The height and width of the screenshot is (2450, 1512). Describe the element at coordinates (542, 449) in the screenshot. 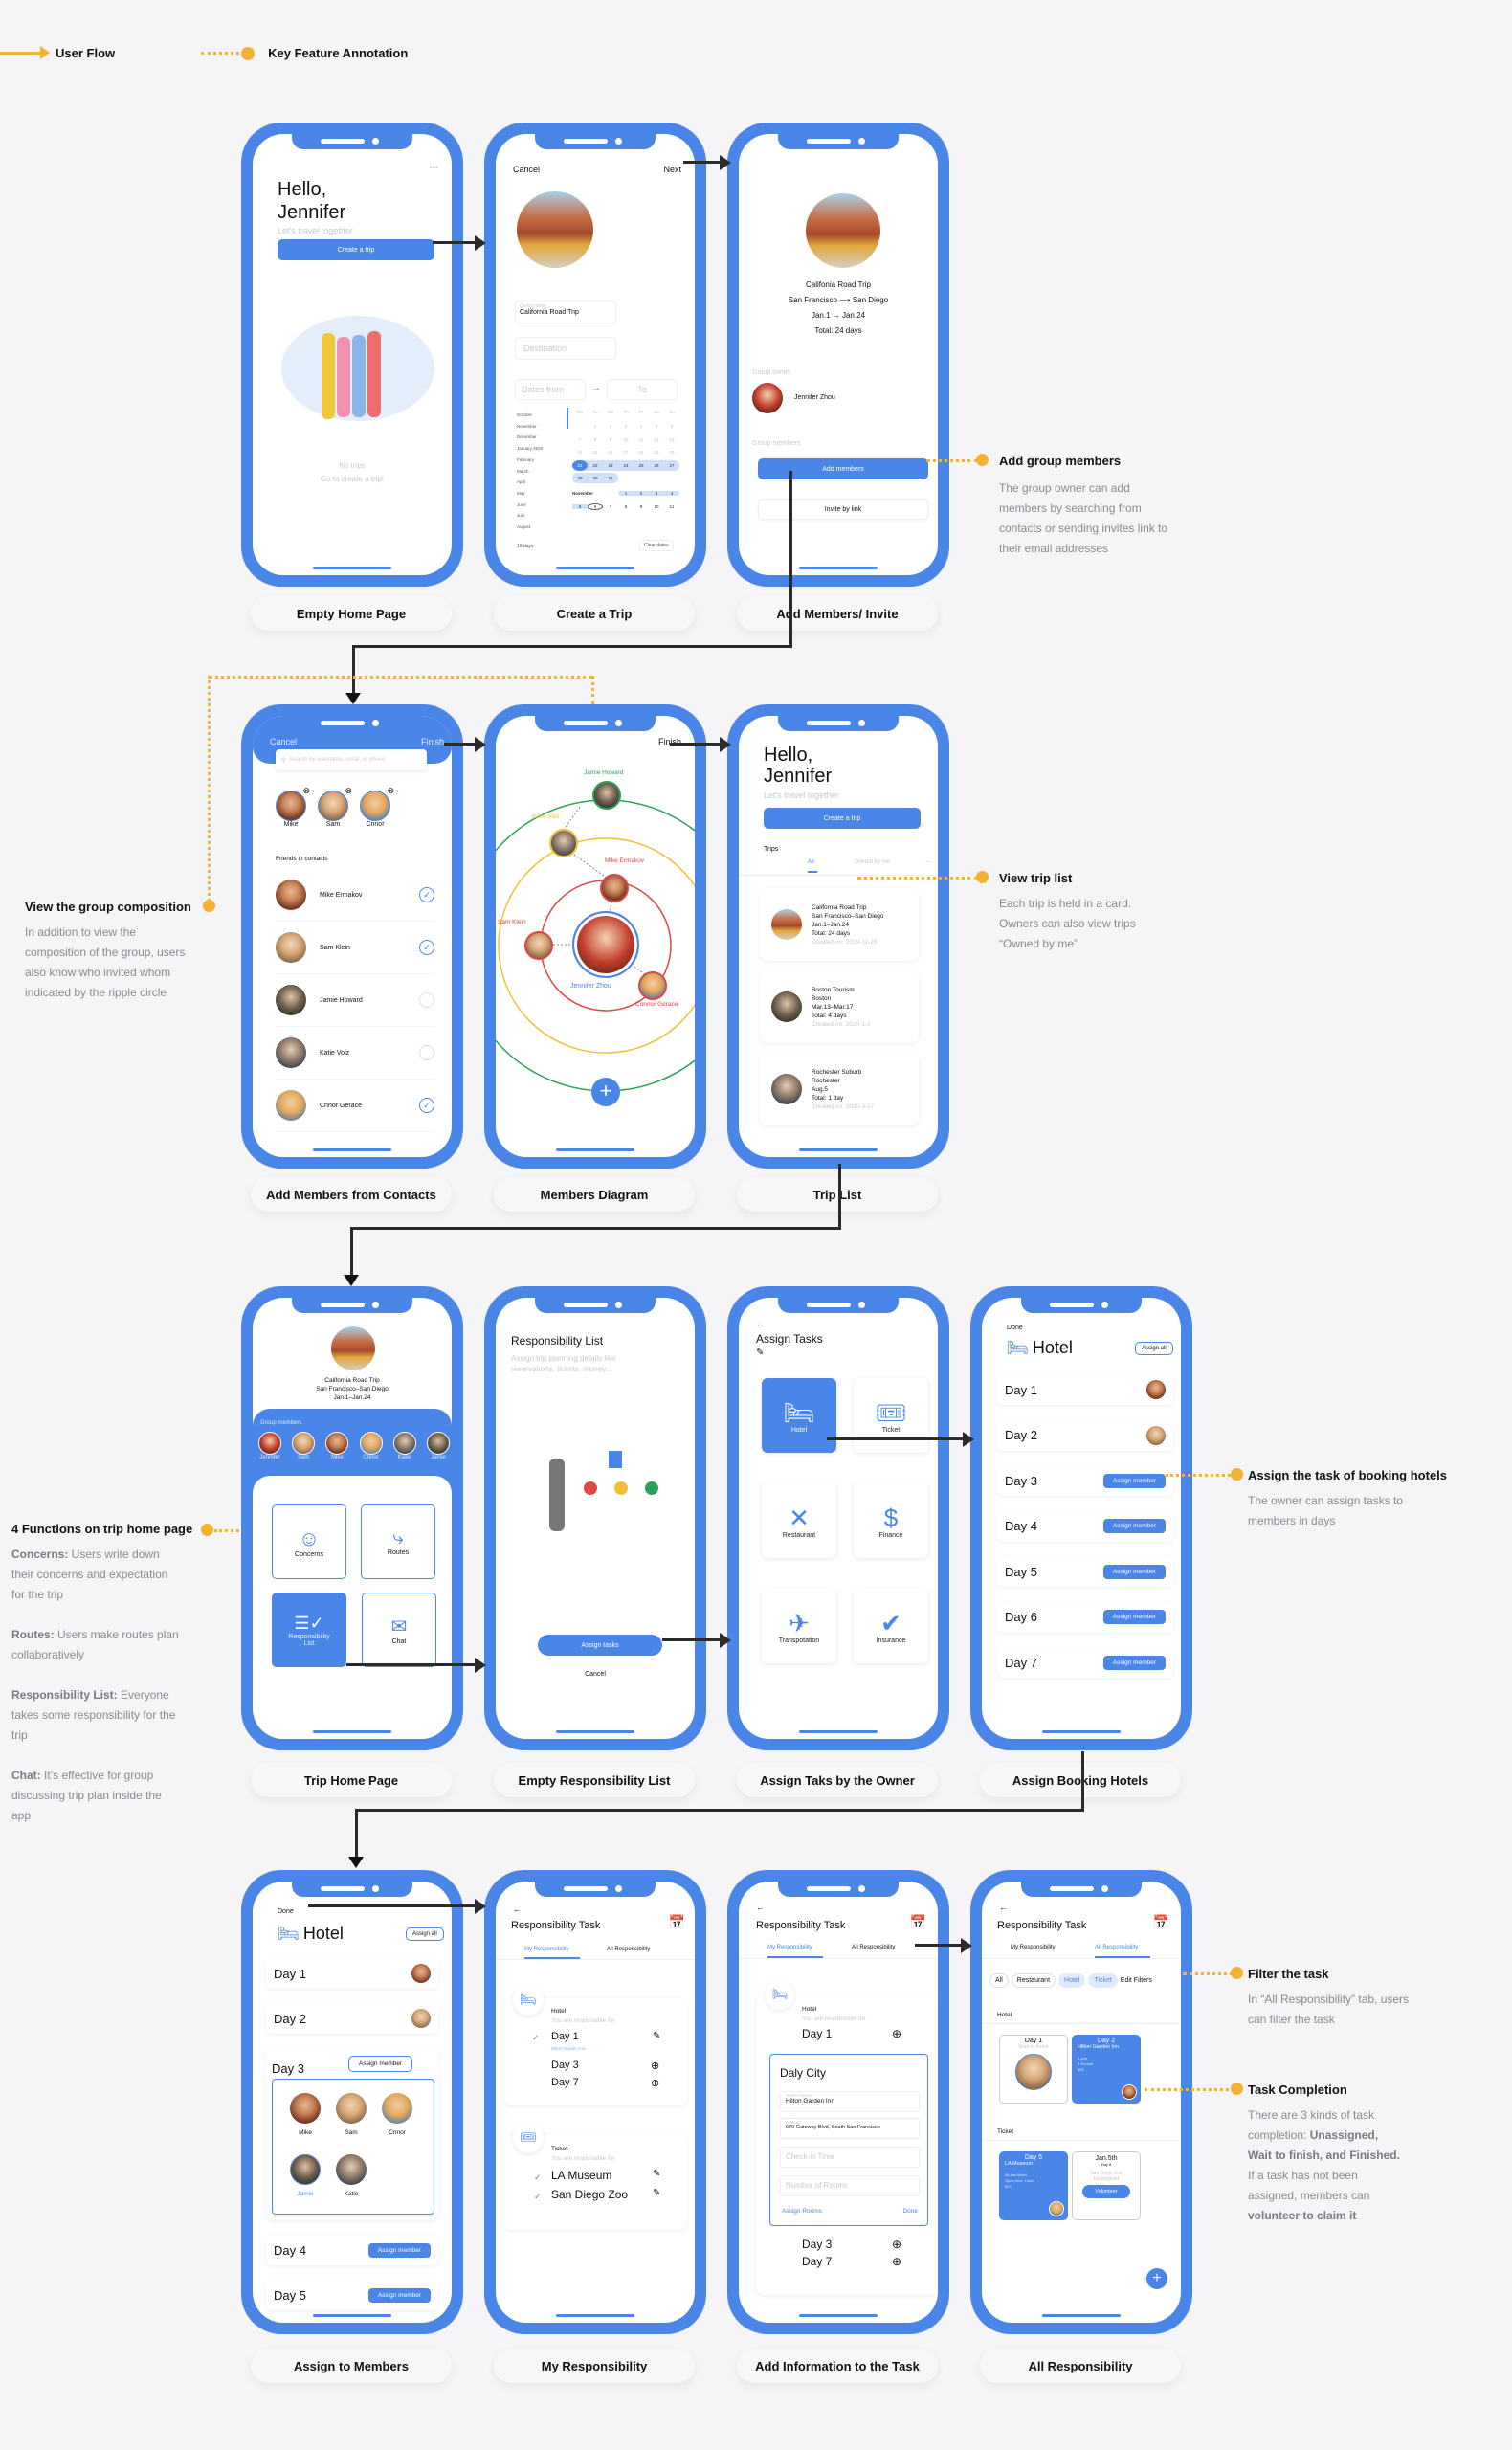

I see `month-item: January 2020` at that location.